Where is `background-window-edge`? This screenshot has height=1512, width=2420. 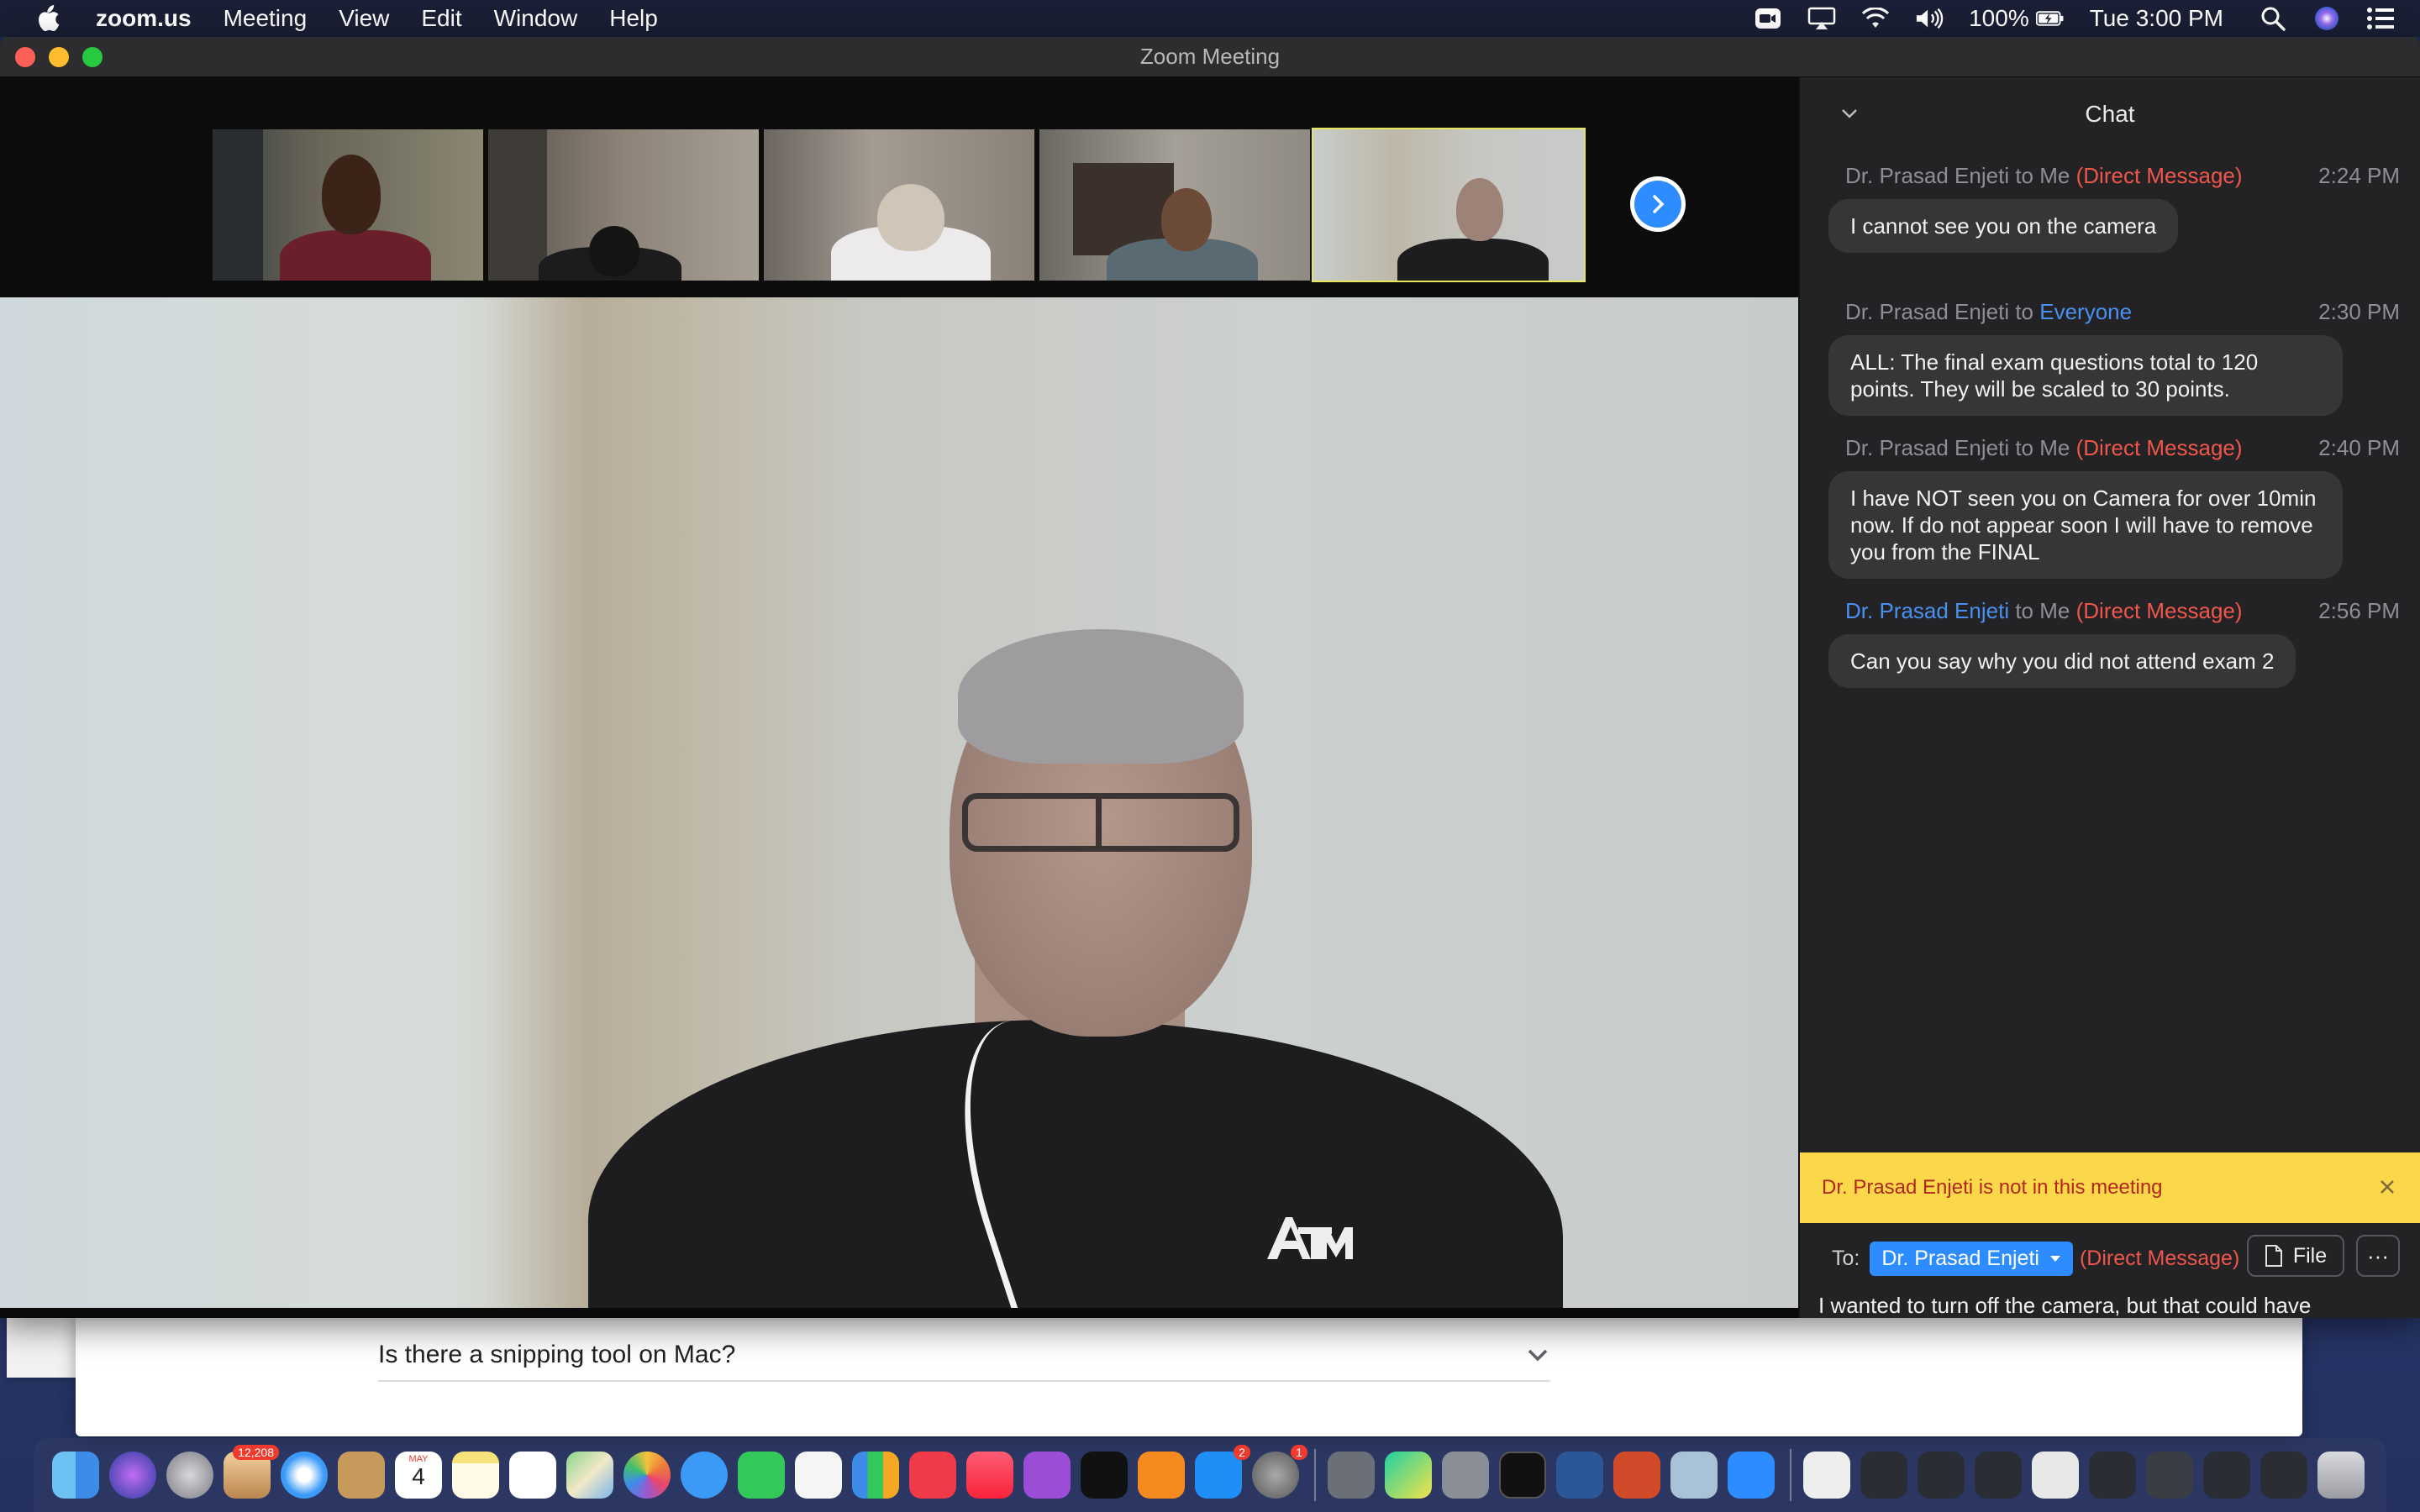
background-window-edge is located at coordinates (41, 1346).